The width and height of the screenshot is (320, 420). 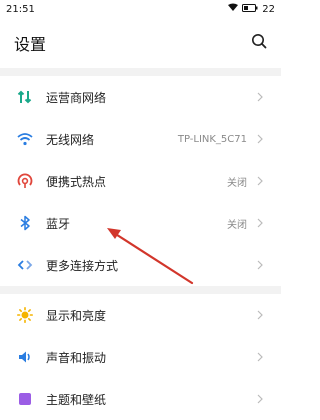 I want to click on search-icon, so click(x=259, y=43).